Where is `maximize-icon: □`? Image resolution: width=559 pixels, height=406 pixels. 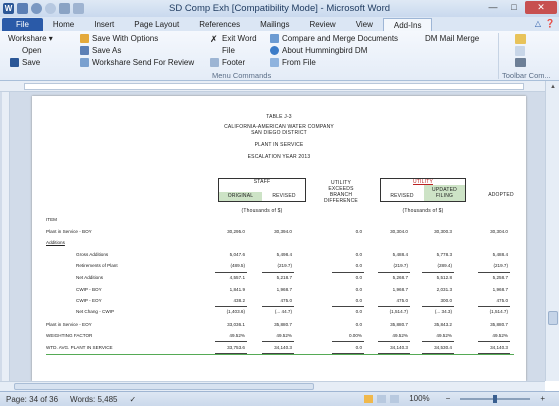
maximize-icon: □ is located at coordinates (514, 7).